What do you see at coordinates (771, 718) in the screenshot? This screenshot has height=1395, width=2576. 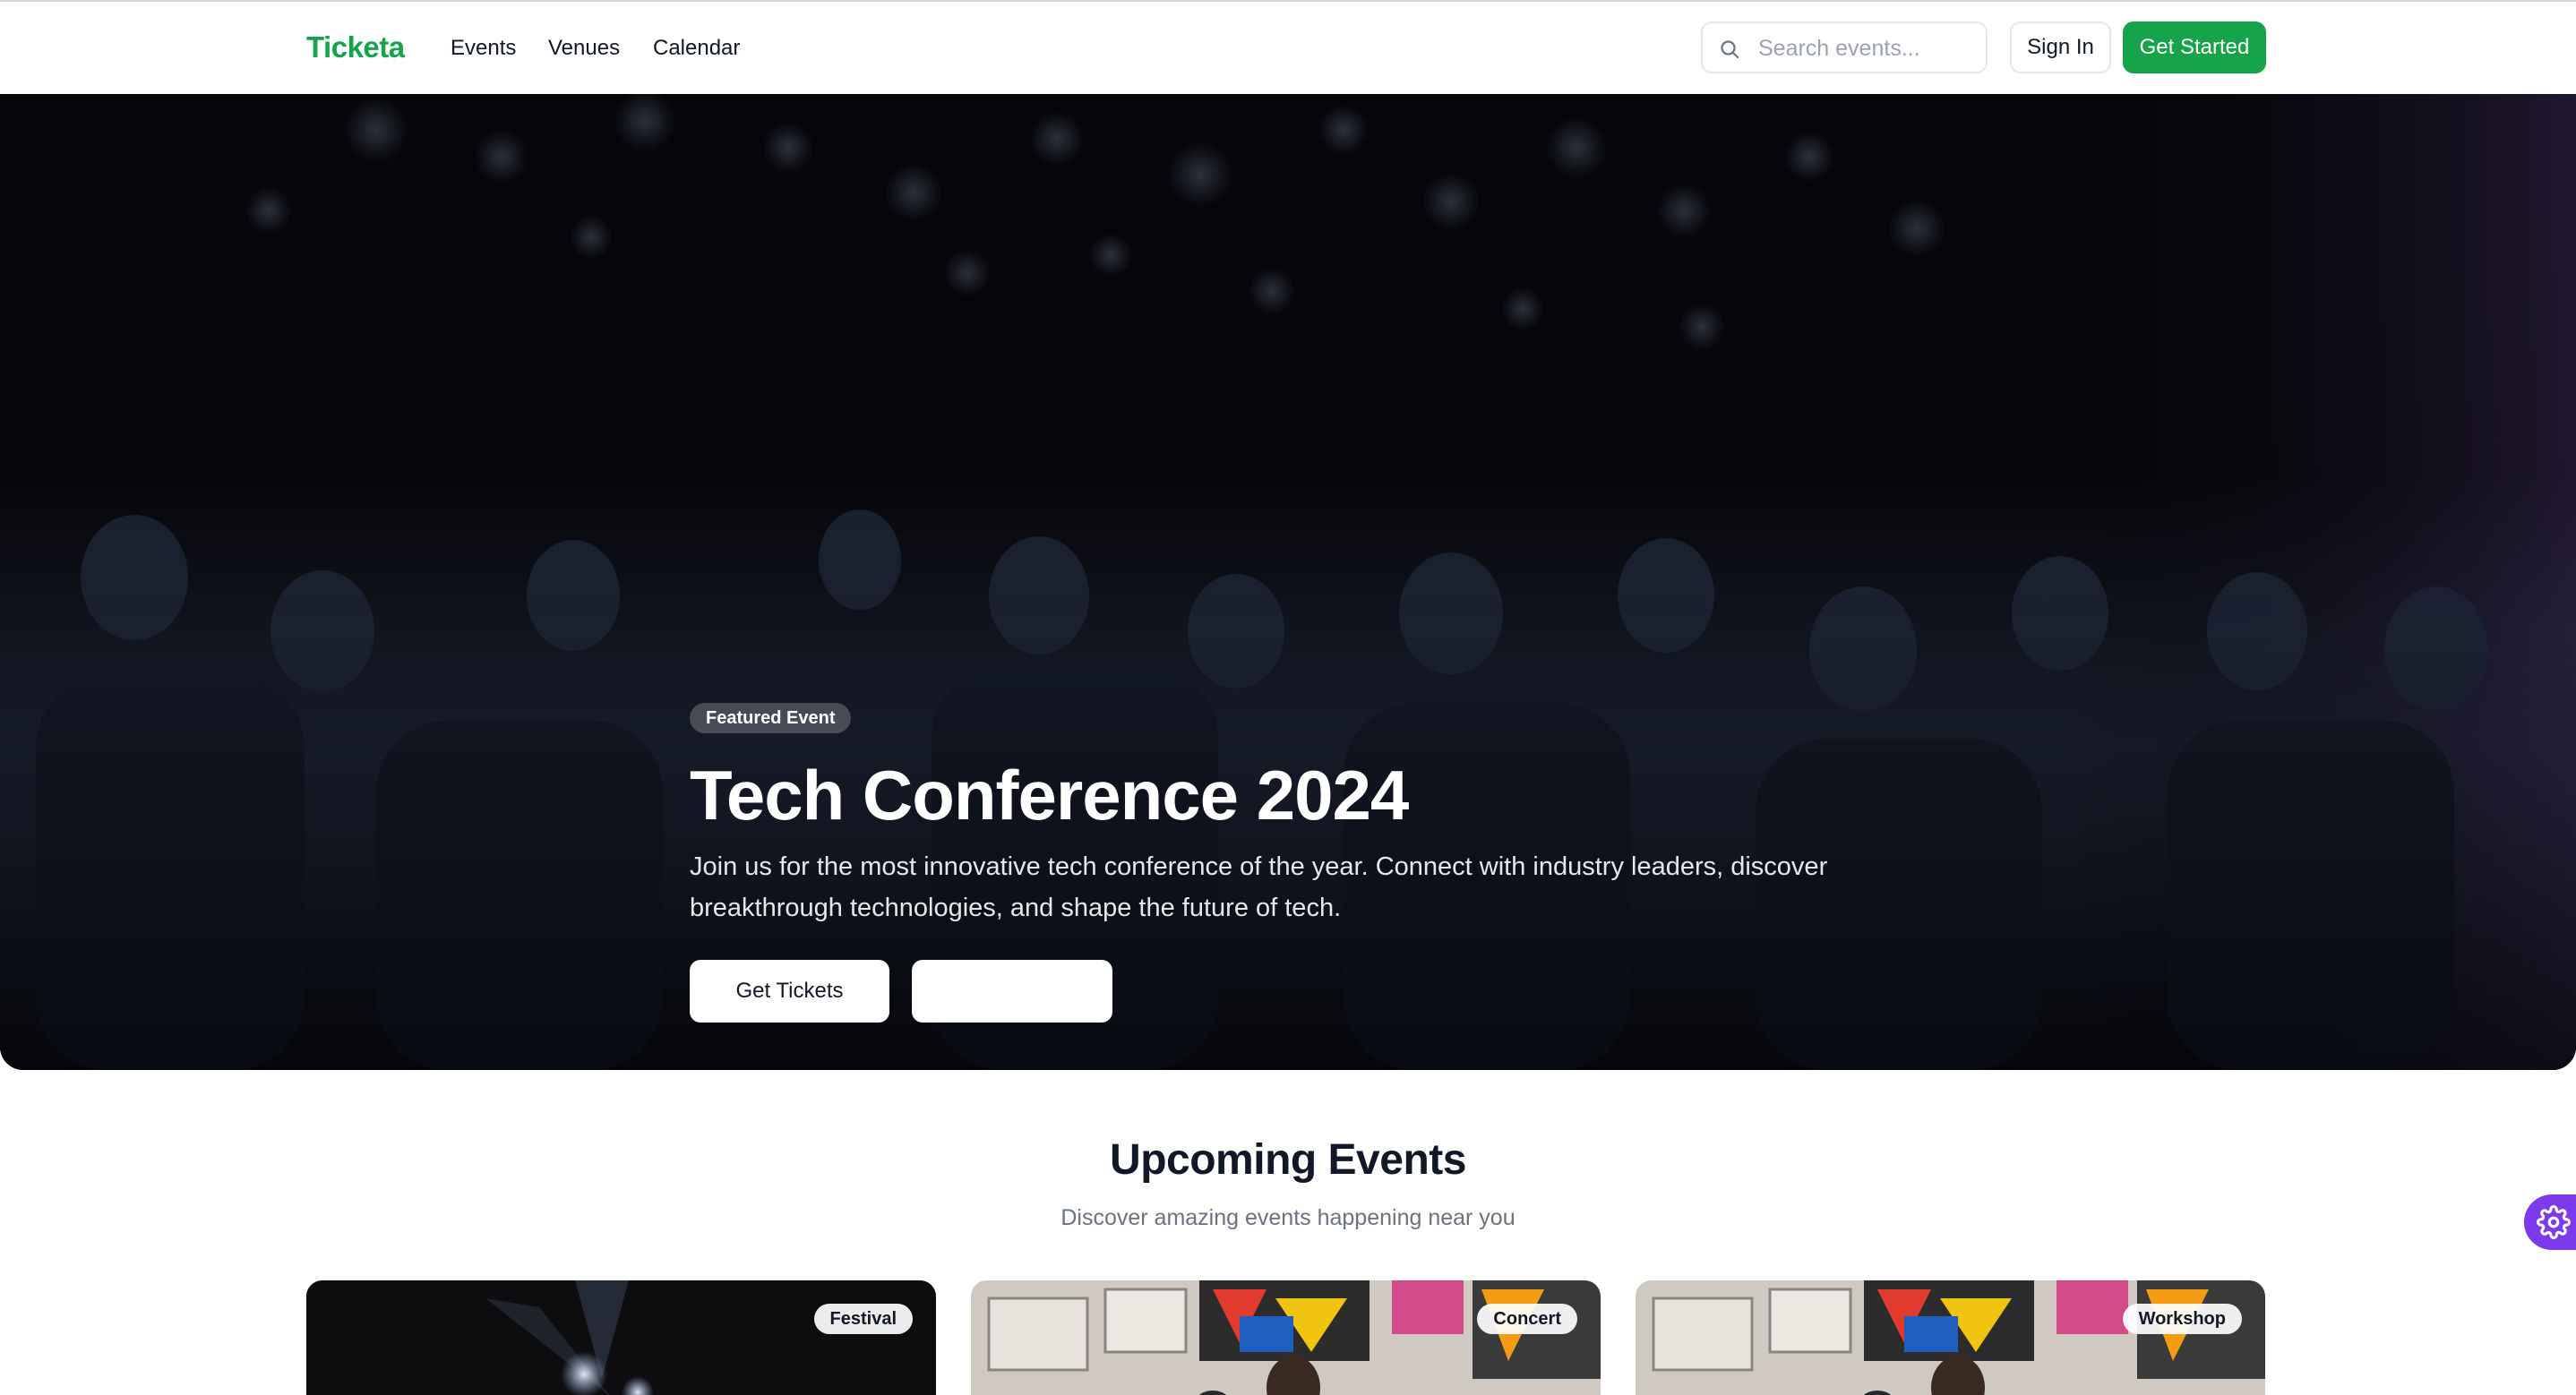 I see `featured-badge: Featured Event` at bounding box center [771, 718].